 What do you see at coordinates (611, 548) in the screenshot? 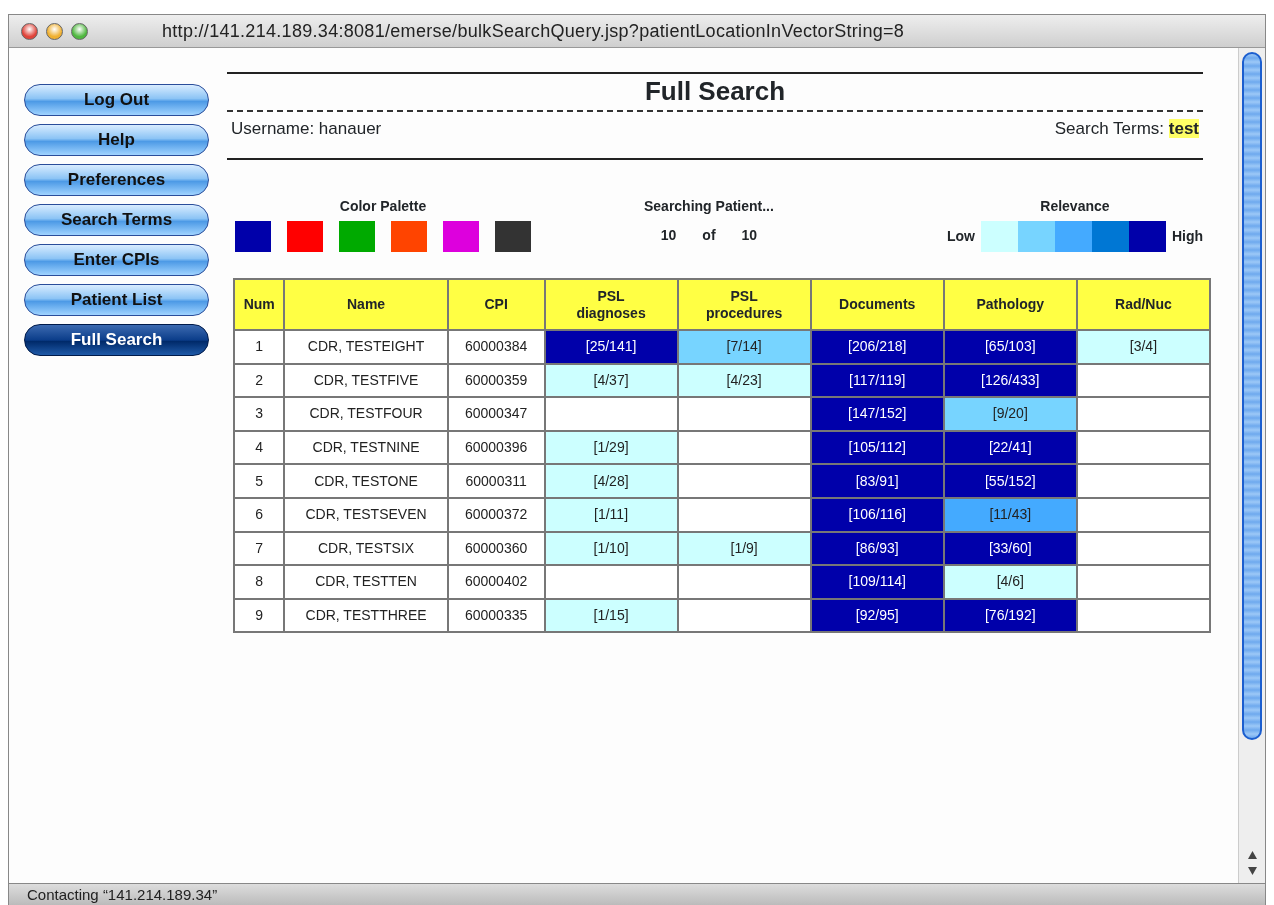
I see `result-cell: [1/10]` at bounding box center [611, 548].